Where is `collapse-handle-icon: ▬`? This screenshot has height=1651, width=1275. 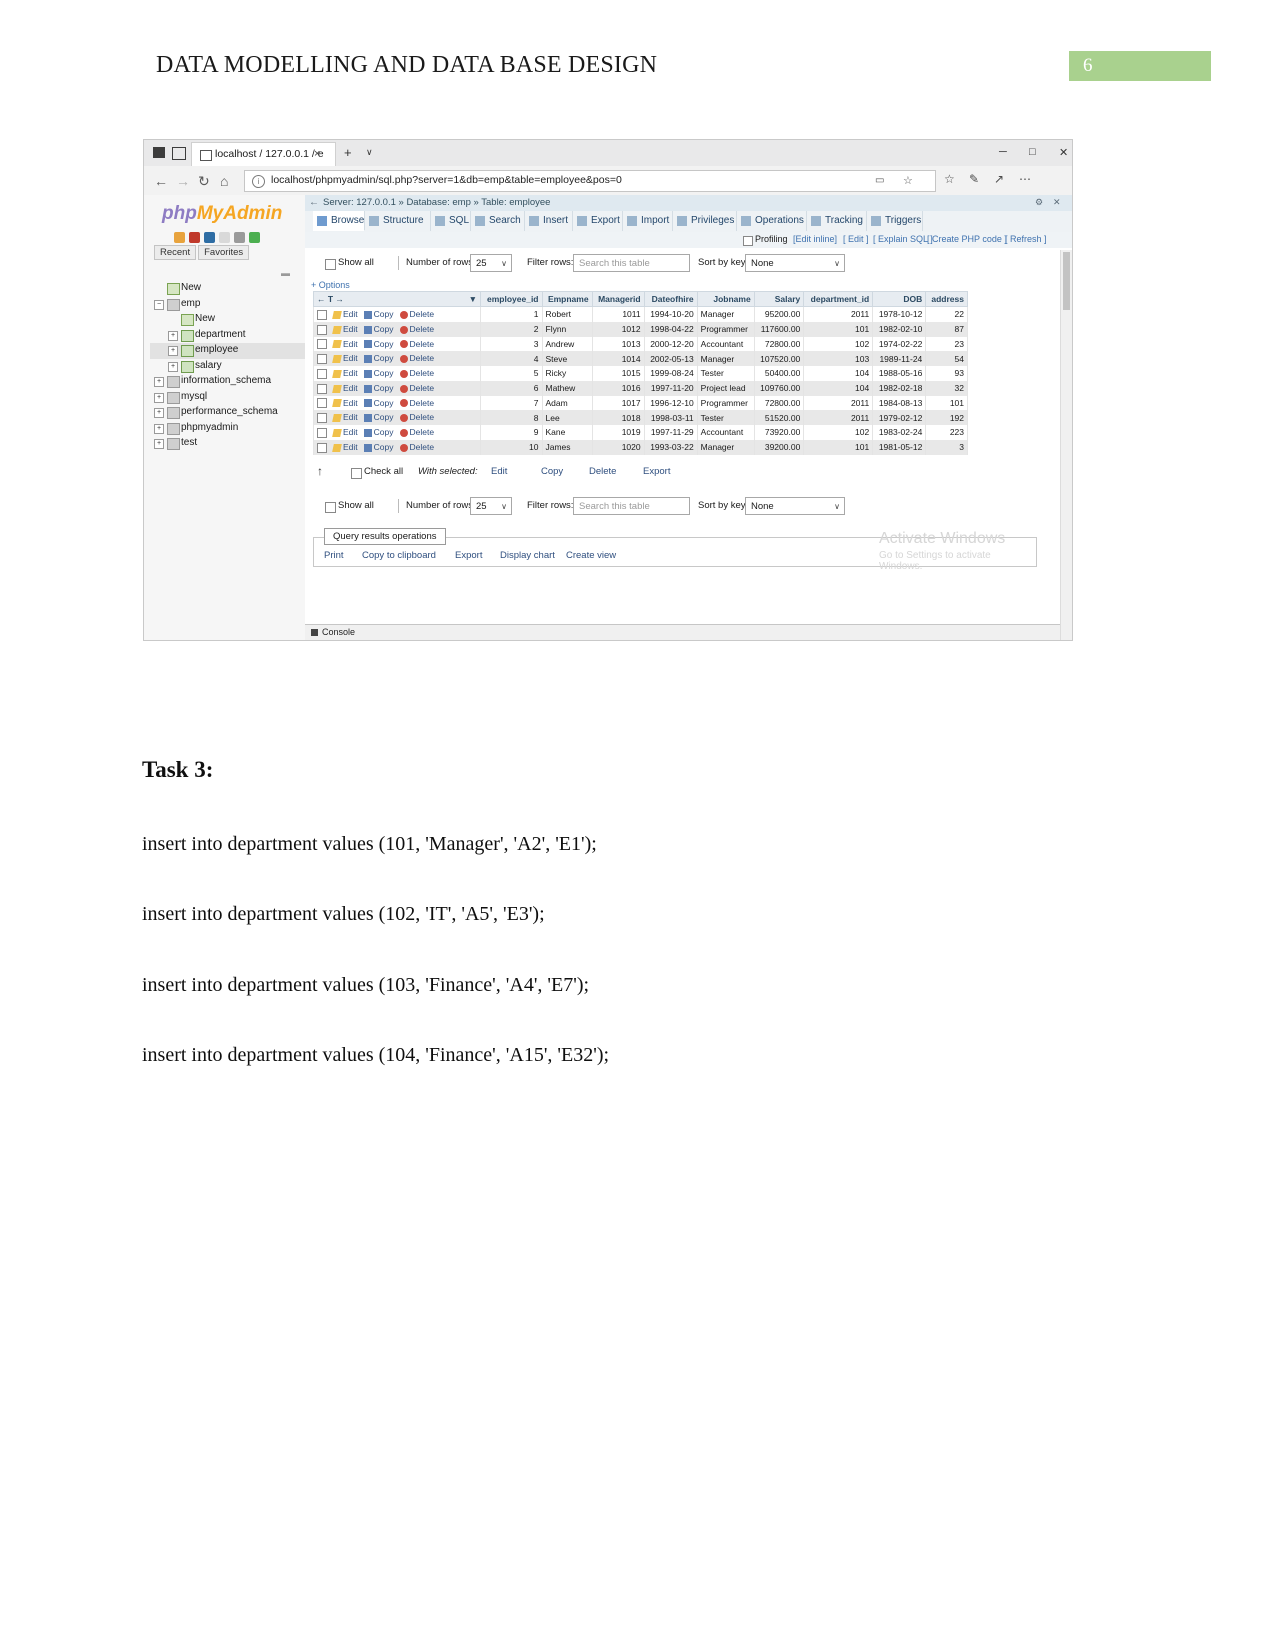
collapse-handle-icon: ▬ is located at coordinates (286, 273).